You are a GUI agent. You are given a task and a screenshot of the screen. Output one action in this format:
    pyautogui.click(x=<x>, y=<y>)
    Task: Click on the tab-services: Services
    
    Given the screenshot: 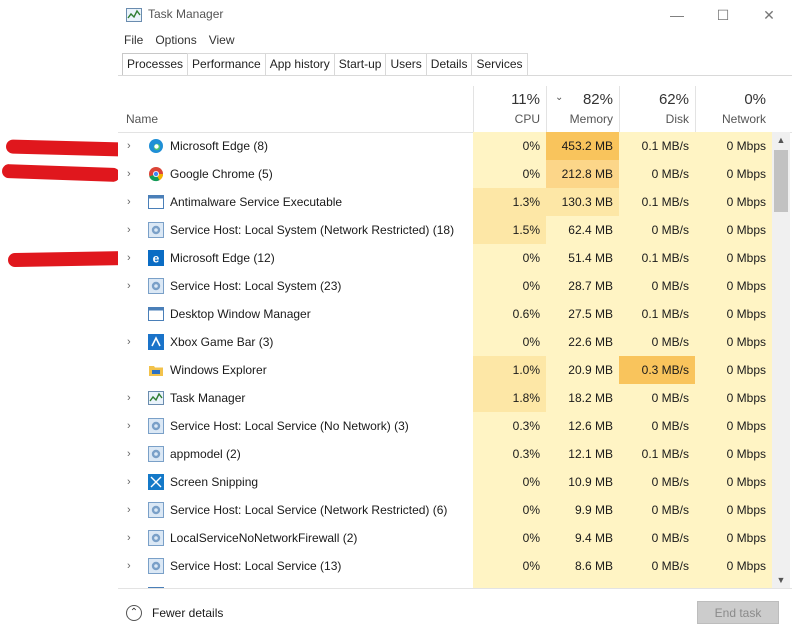 What is the action you would take?
    pyautogui.click(x=499, y=64)
    